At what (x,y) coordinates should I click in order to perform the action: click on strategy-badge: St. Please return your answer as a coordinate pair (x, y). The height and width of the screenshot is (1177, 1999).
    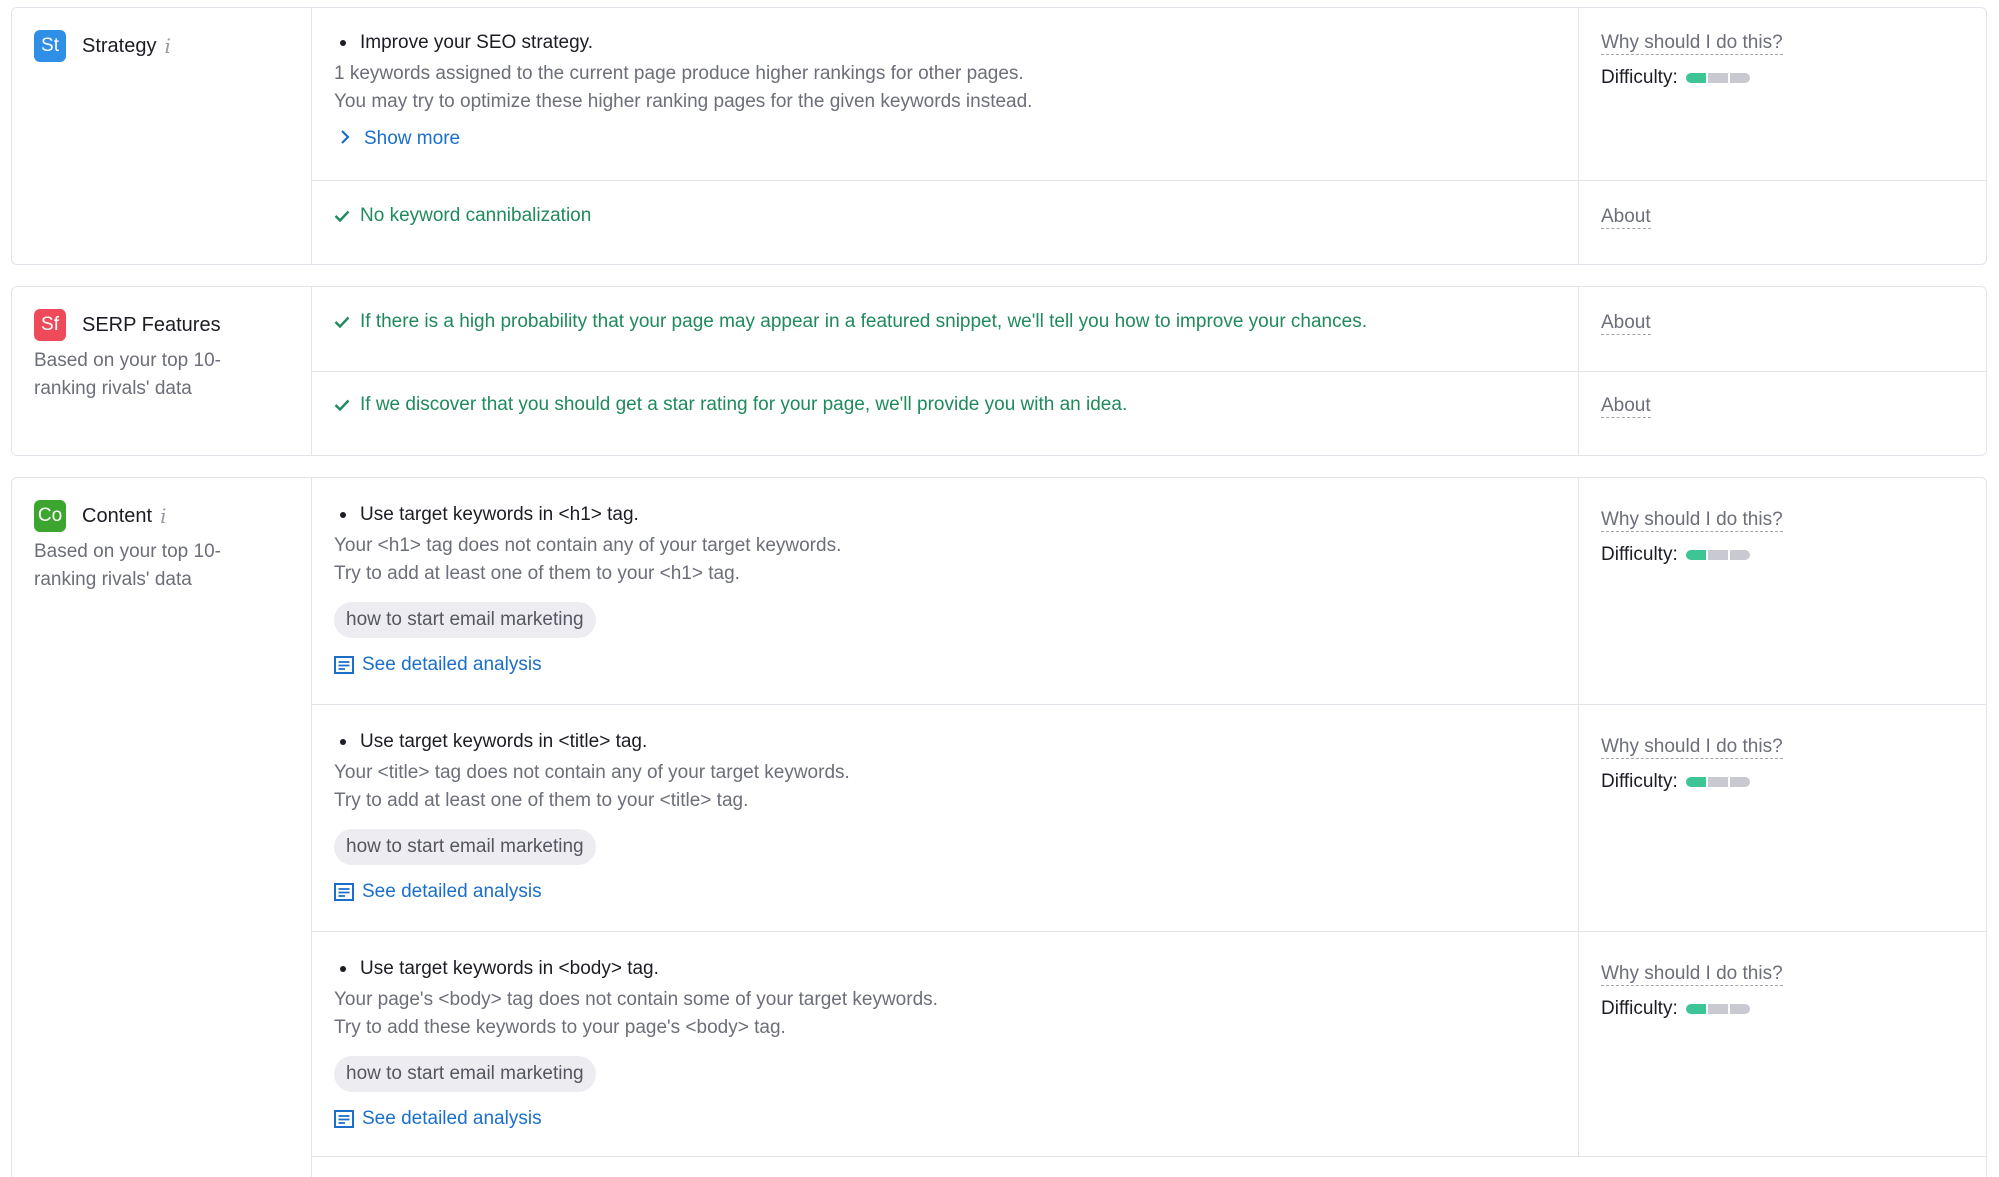
    Looking at the image, I should click on (50, 46).